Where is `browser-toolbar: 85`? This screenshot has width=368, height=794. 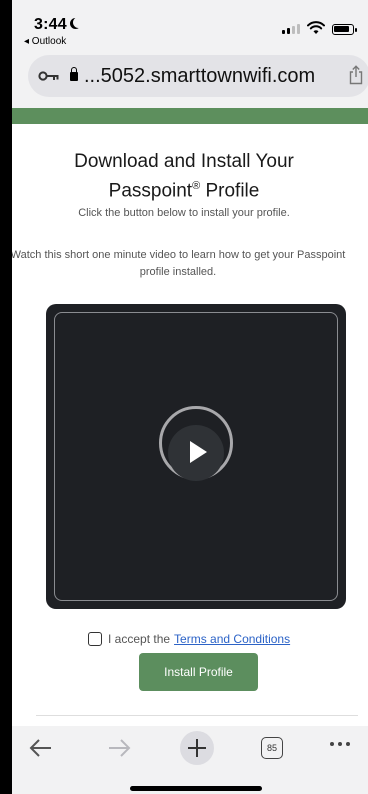 browser-toolbar: 85 is located at coordinates (190, 760).